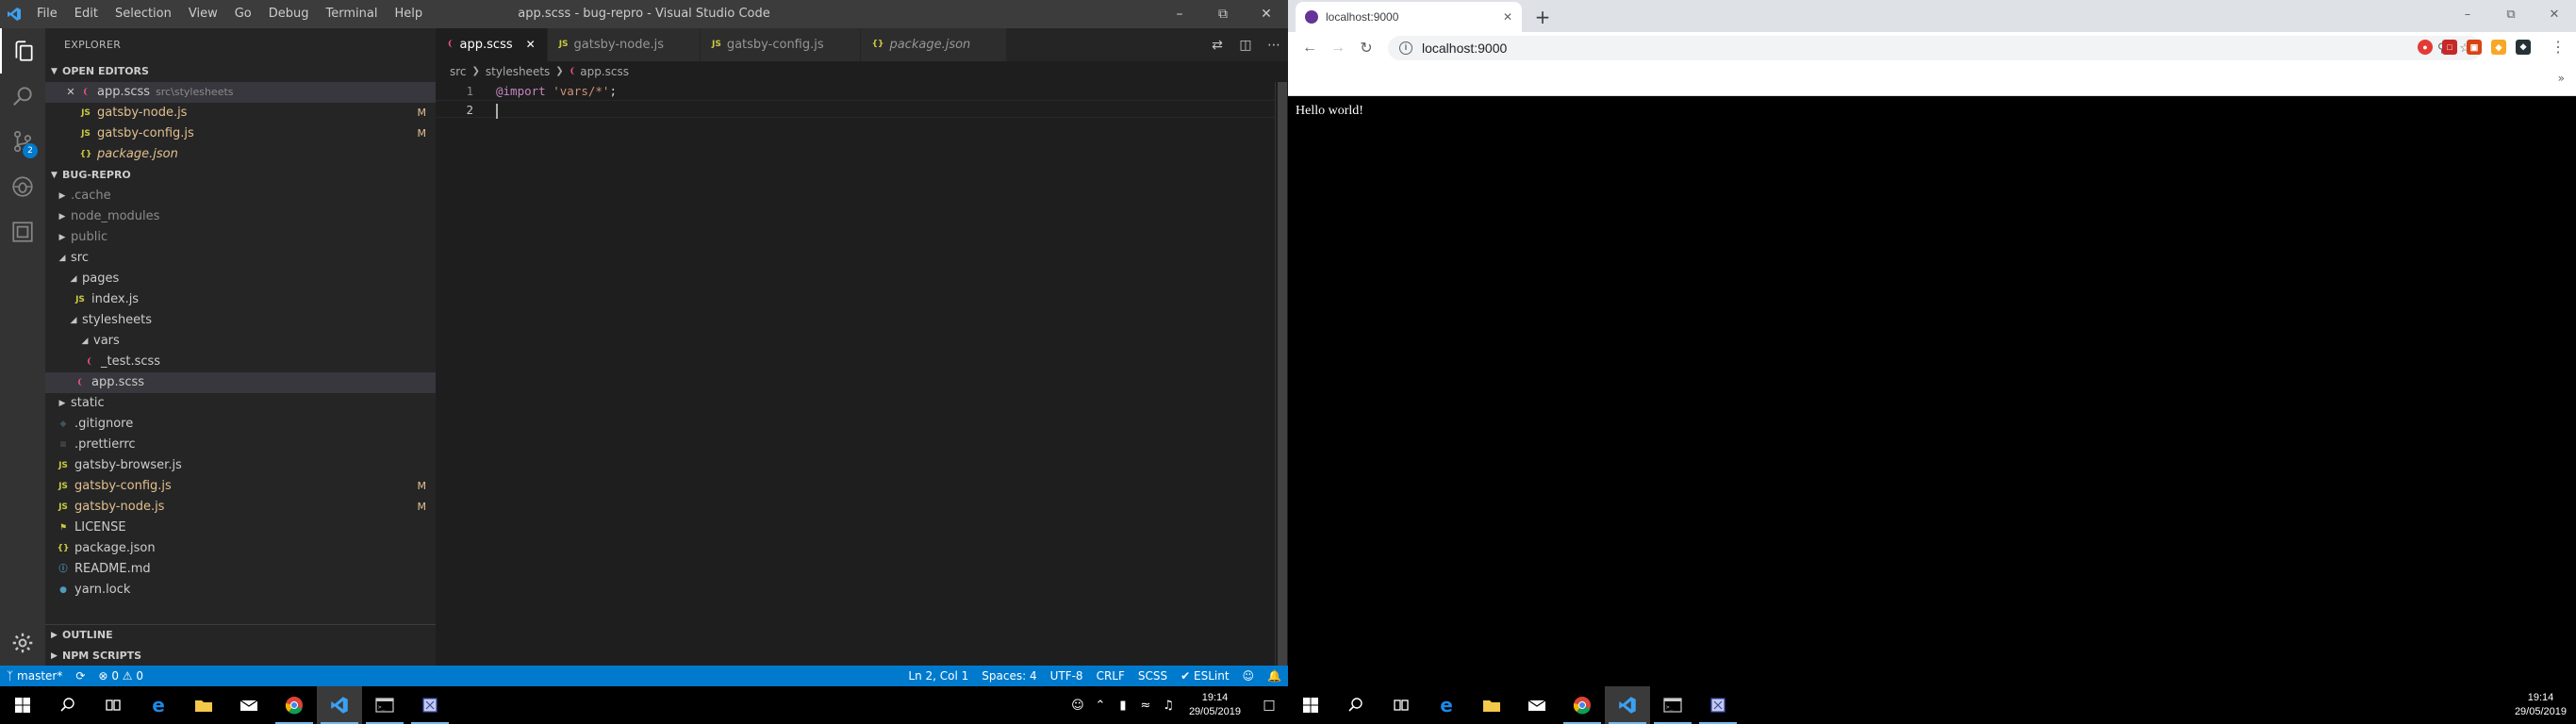 The height and width of the screenshot is (724, 2576). Describe the element at coordinates (1077, 706) in the screenshot. I see `people-icon: ☺` at that location.